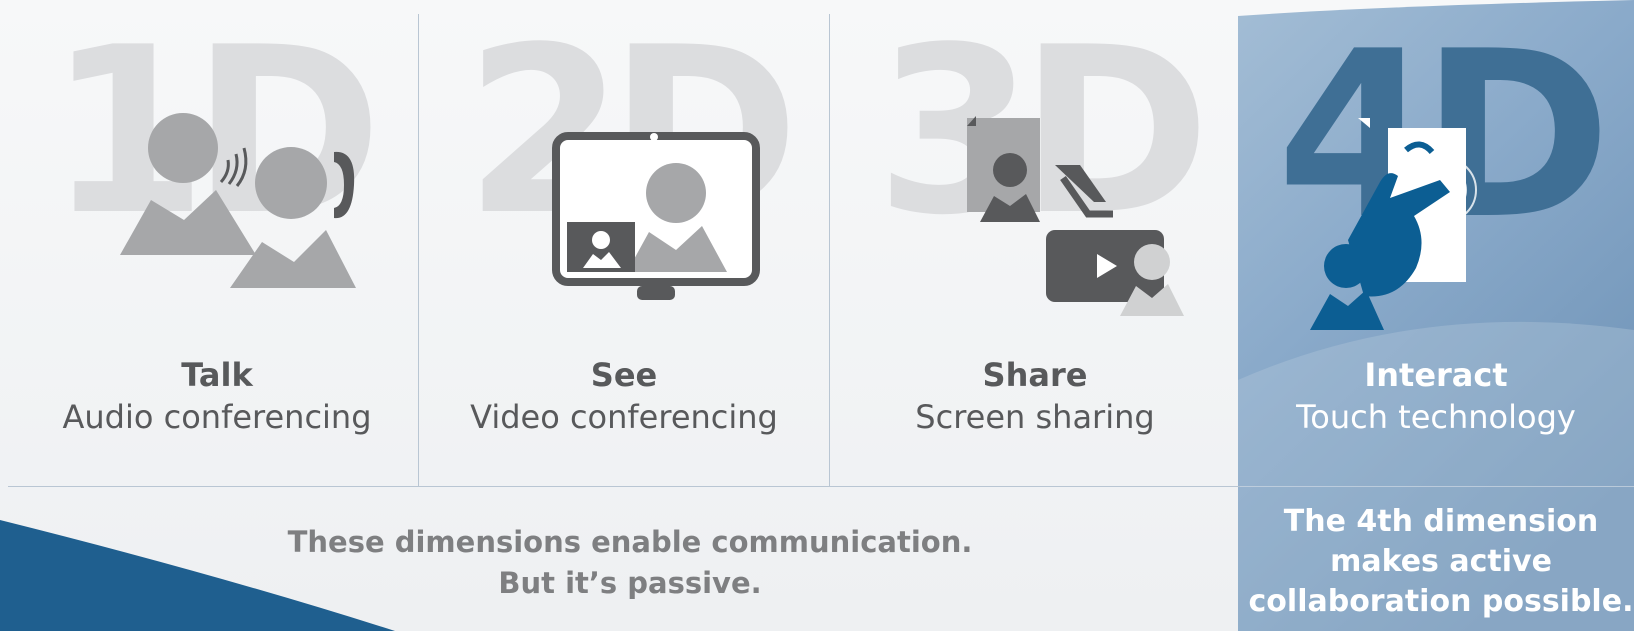 The image size is (1634, 631). Describe the element at coordinates (1075, 216) in the screenshot. I see `screen-share-icon` at that location.